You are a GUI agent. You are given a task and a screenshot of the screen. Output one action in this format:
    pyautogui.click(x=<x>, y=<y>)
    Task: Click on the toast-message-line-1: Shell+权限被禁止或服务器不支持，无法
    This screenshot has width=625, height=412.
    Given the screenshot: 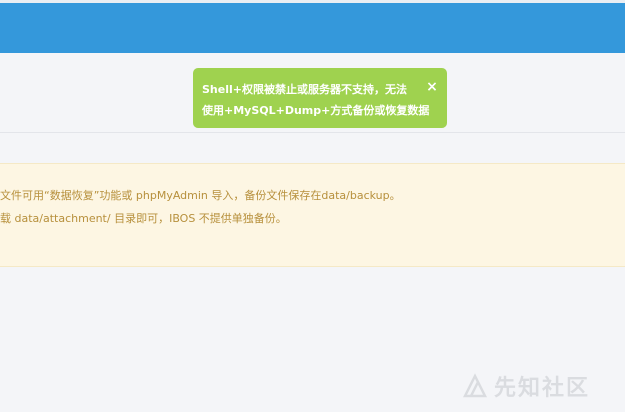 What is the action you would take?
    pyautogui.click(x=304, y=89)
    